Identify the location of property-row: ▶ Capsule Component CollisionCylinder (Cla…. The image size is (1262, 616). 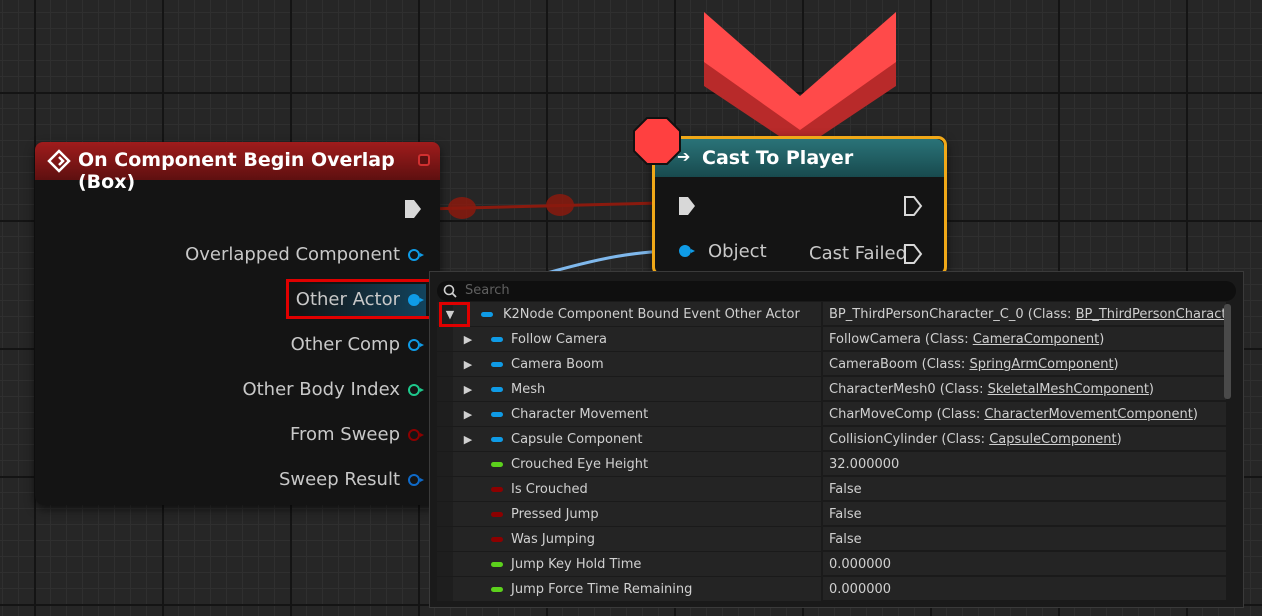
(831, 439).